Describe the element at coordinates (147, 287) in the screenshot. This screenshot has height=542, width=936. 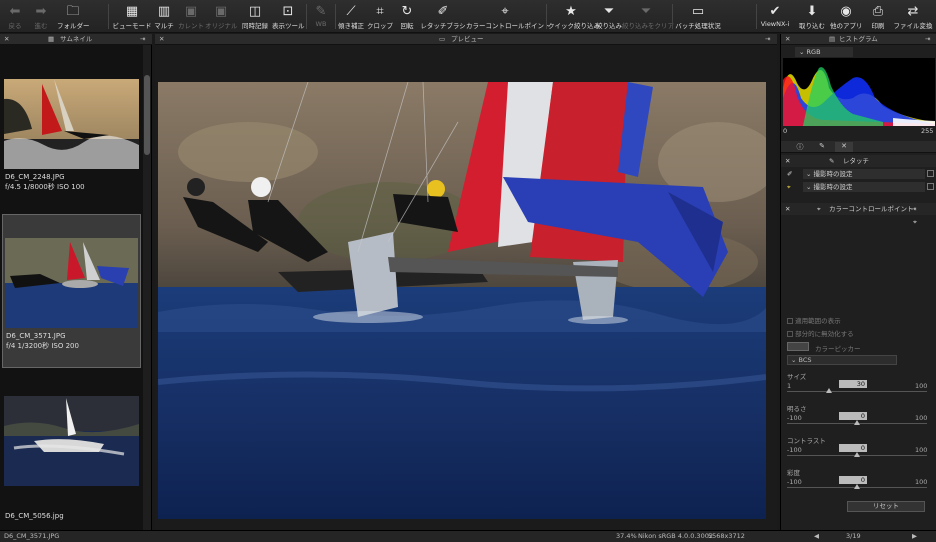
I see `thumbnail-scrollbar` at that location.